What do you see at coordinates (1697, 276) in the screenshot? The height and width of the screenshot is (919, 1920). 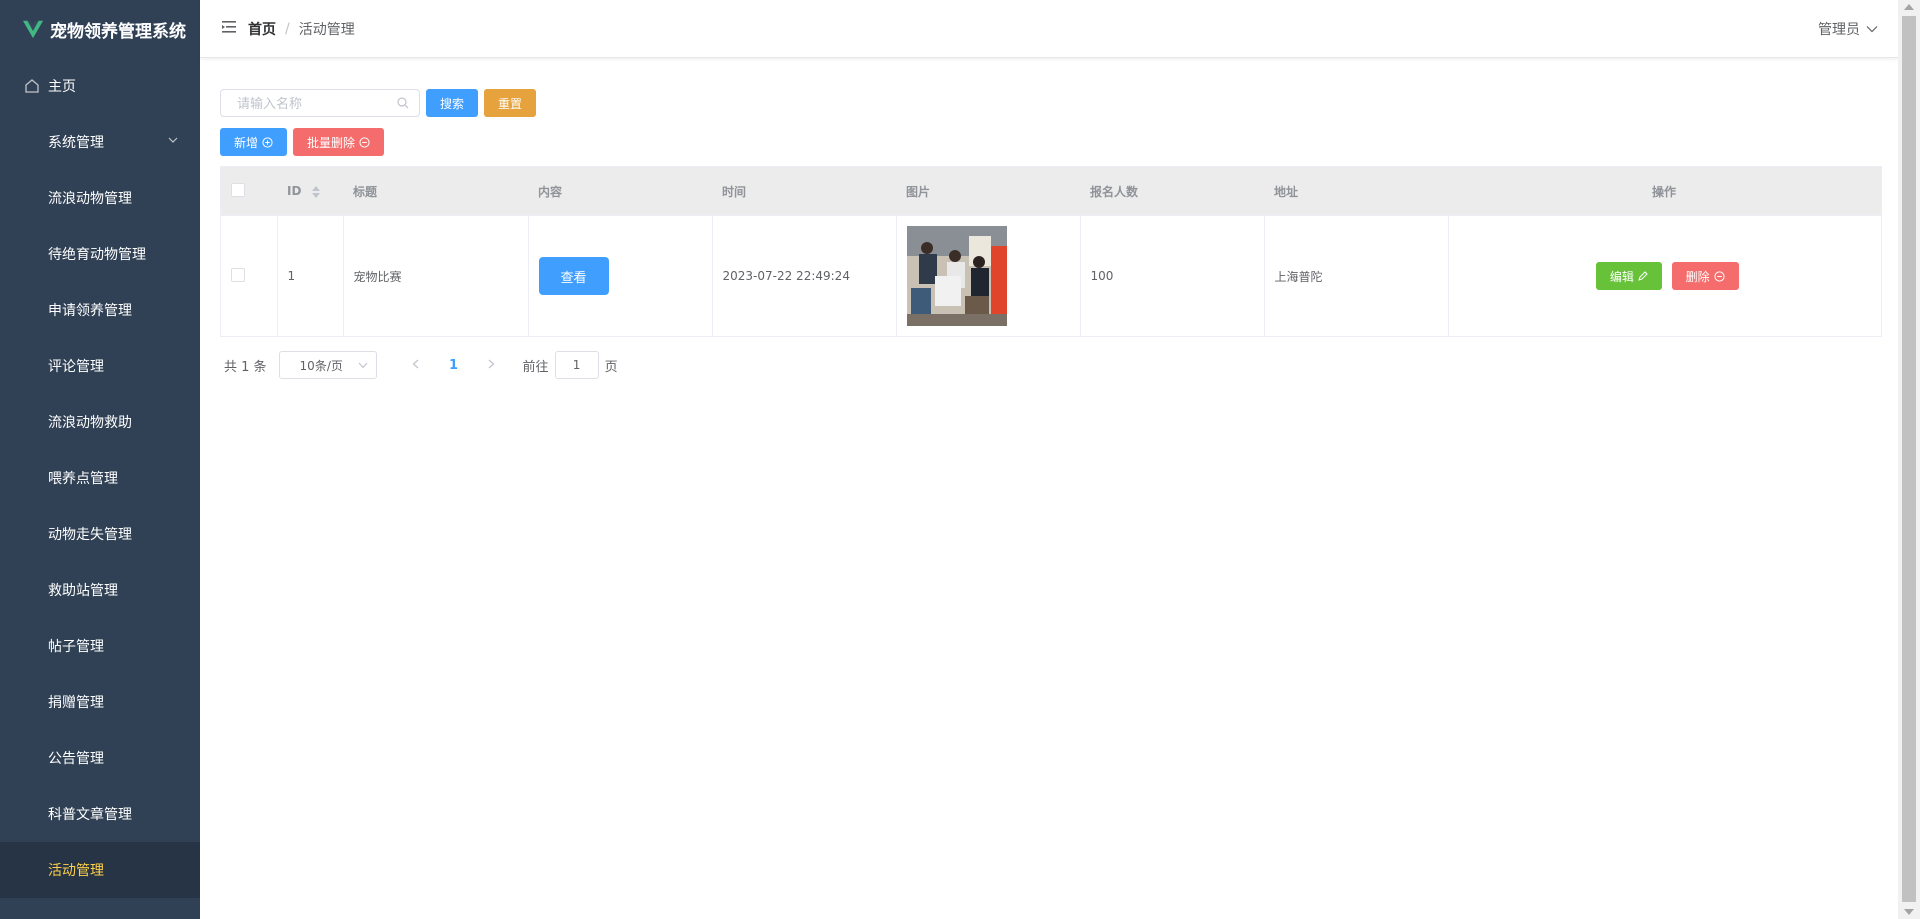 I see `delete-label: 删除` at bounding box center [1697, 276].